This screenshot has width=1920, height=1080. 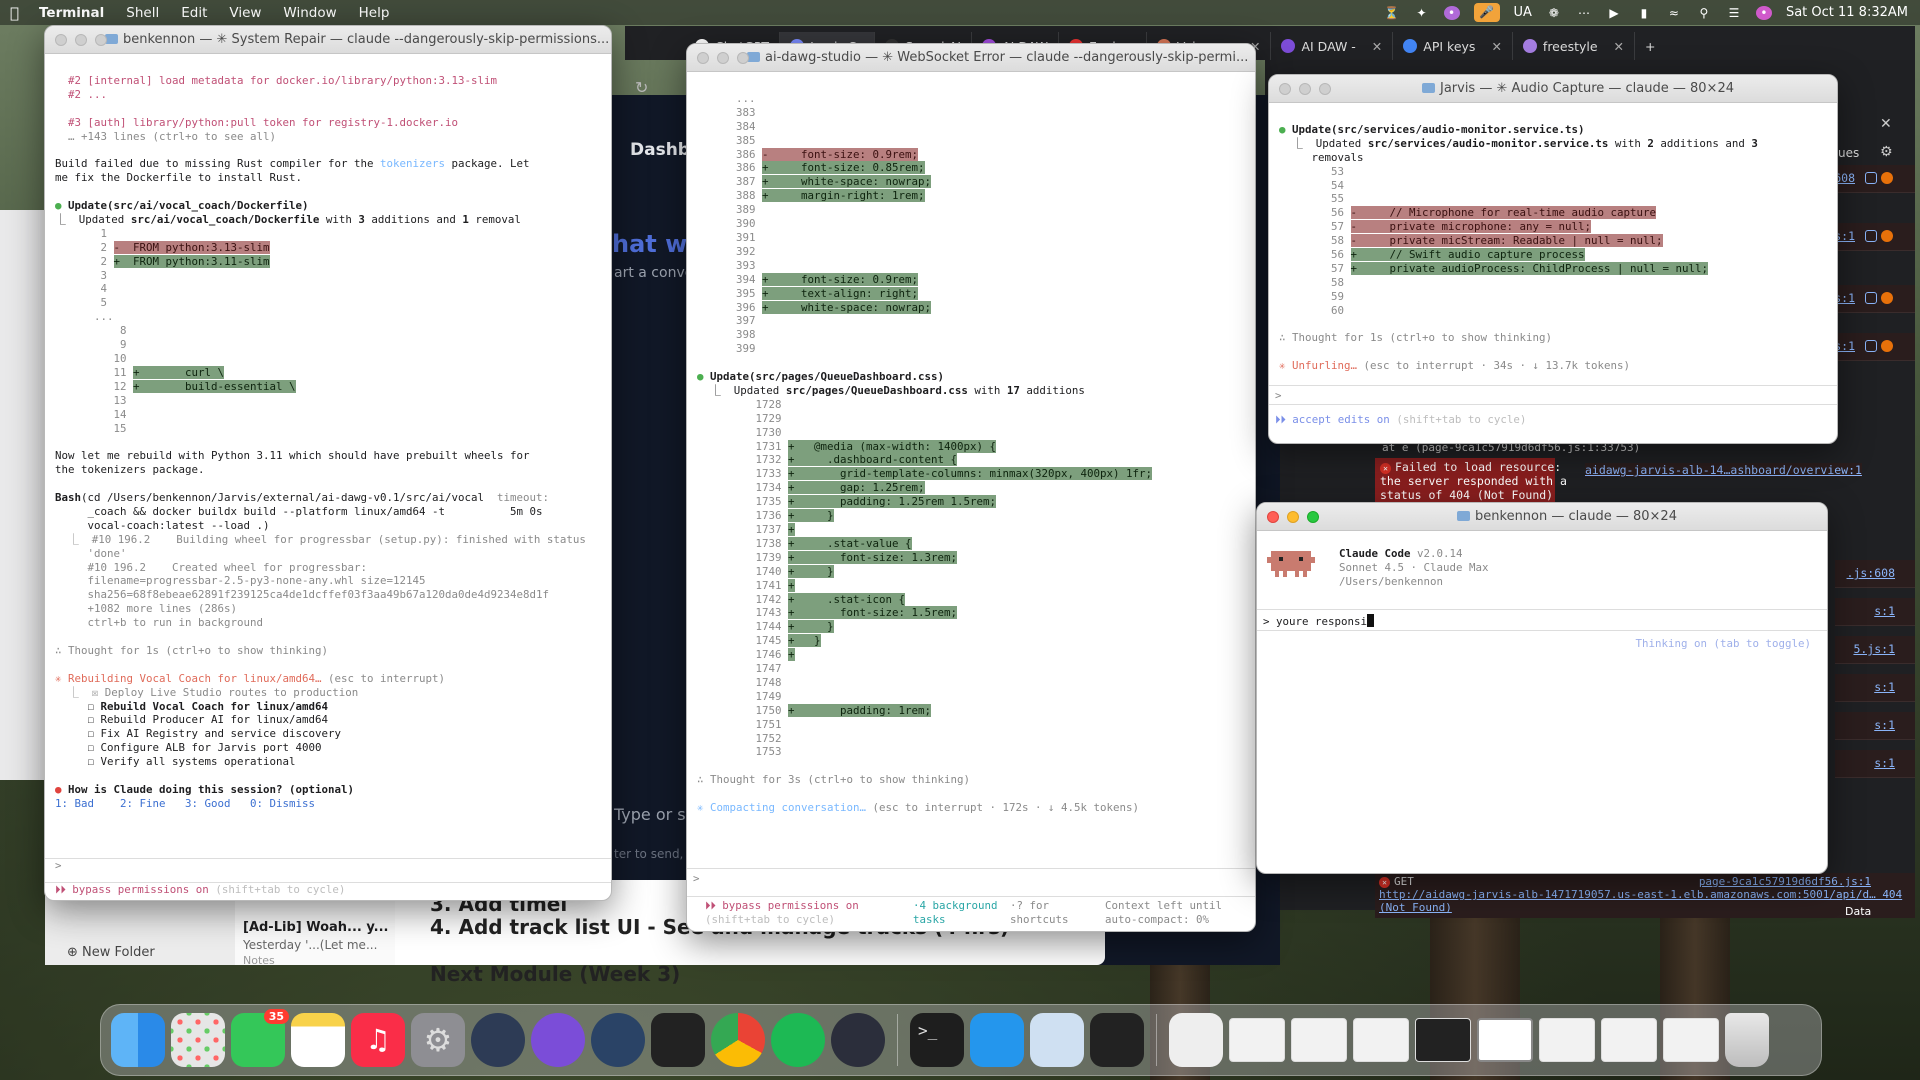 I want to click on launchpad-icon, so click(x=198, y=1040).